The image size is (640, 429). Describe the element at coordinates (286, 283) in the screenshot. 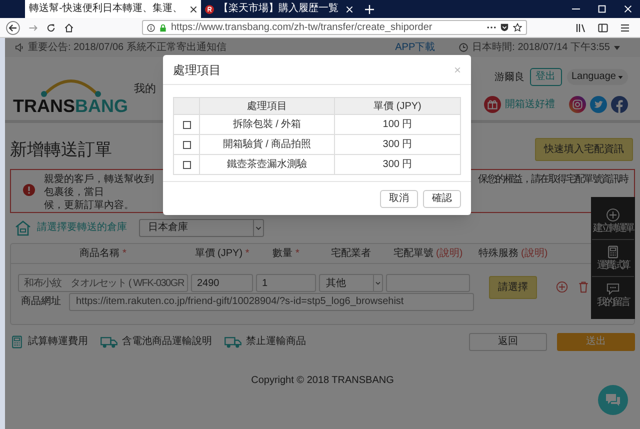

I see `quantity-field: 1` at that location.